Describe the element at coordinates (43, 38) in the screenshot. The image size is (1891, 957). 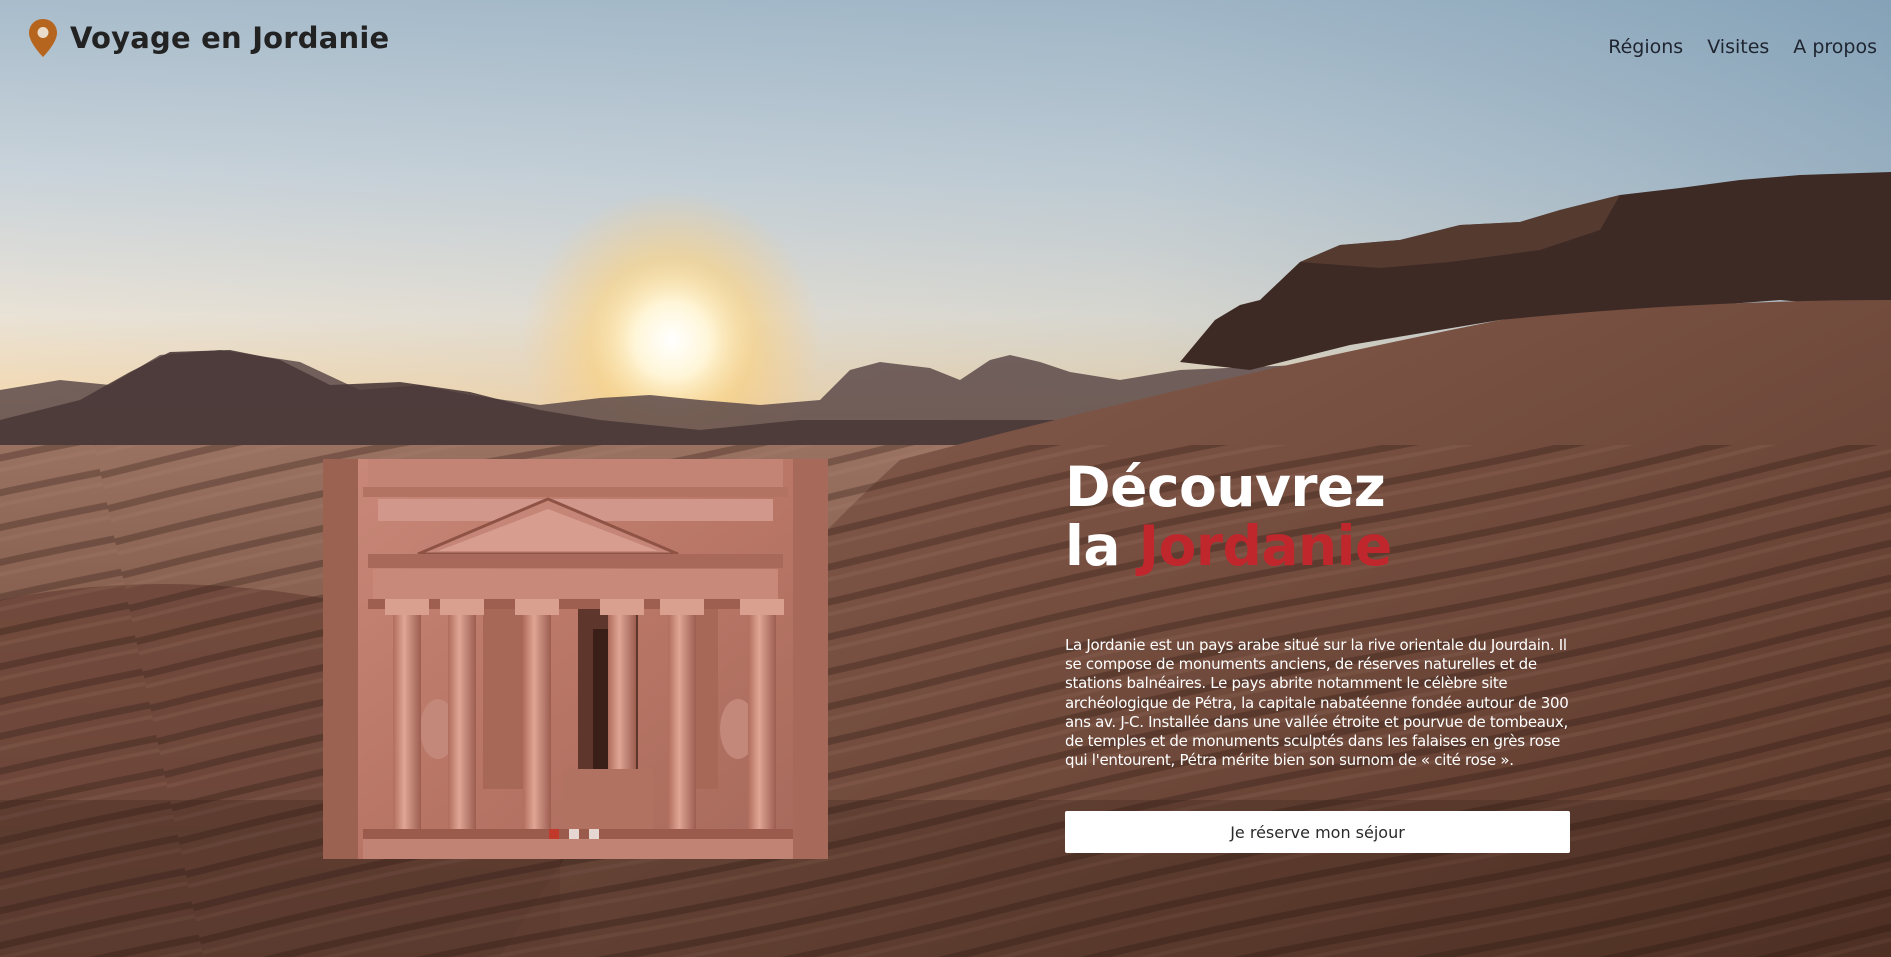
I see `map-pin-icon` at that location.